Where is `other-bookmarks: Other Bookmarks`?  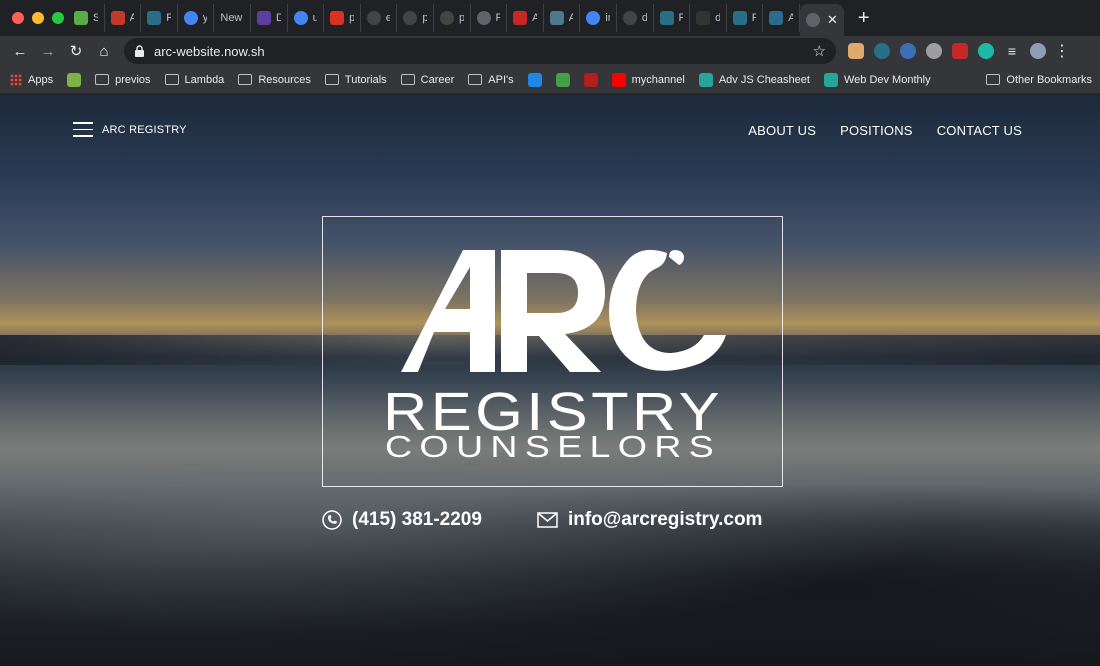
other-bookmarks: Other Bookmarks is located at coordinates (1039, 80).